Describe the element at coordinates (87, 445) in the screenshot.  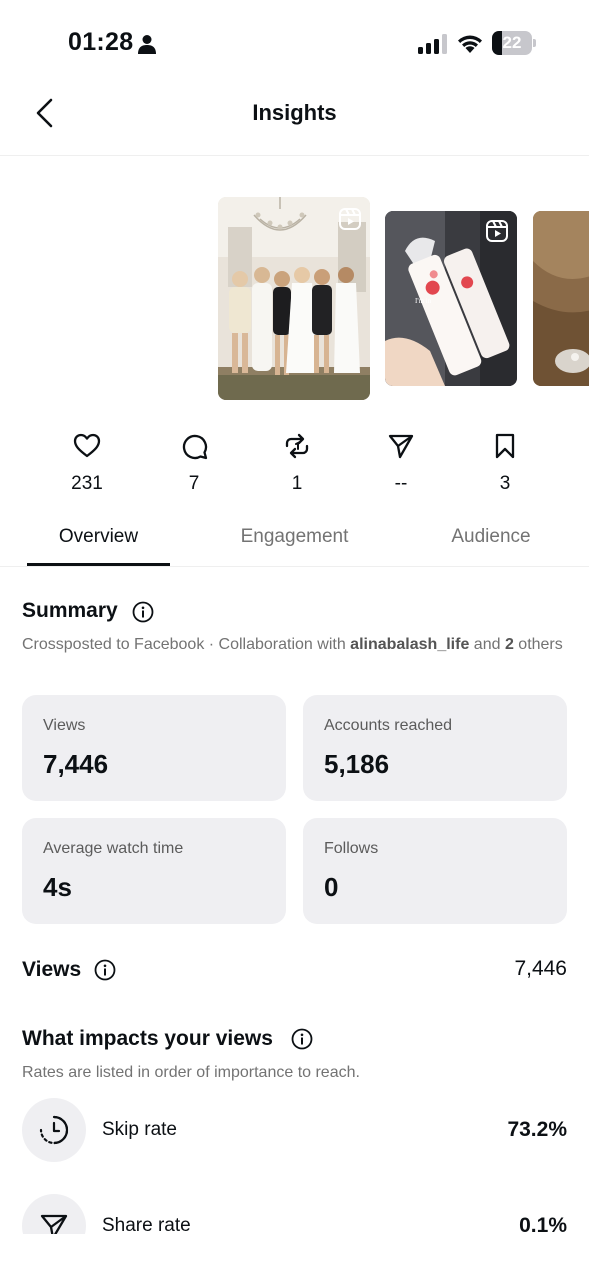
I see `heart-icon` at that location.